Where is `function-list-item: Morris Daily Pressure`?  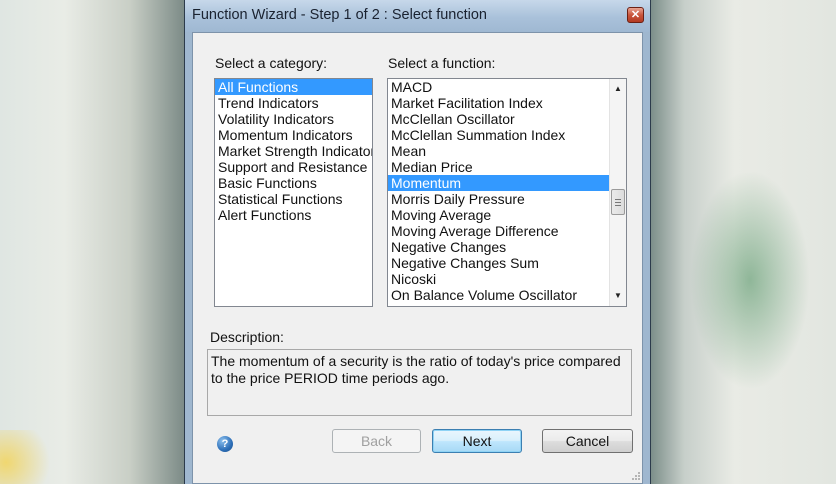 function-list-item: Morris Daily Pressure is located at coordinates (498, 199).